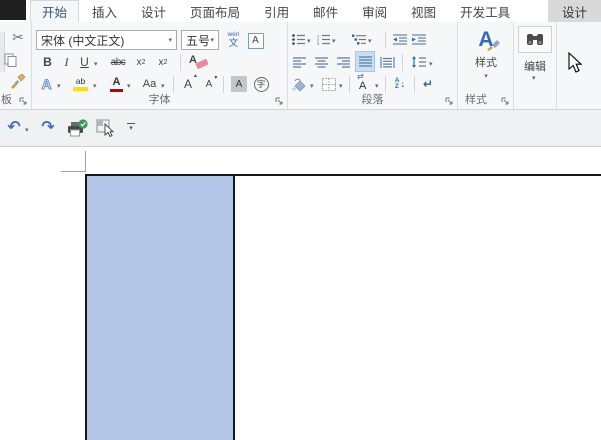  I want to click on multilevel-list-dropdown, so click(370, 41).